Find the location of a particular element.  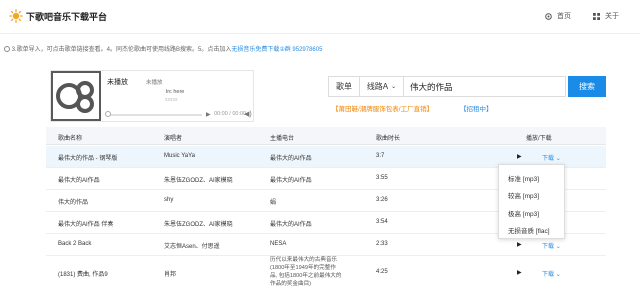

song-title: 伟大的作品 is located at coordinates (73, 203).